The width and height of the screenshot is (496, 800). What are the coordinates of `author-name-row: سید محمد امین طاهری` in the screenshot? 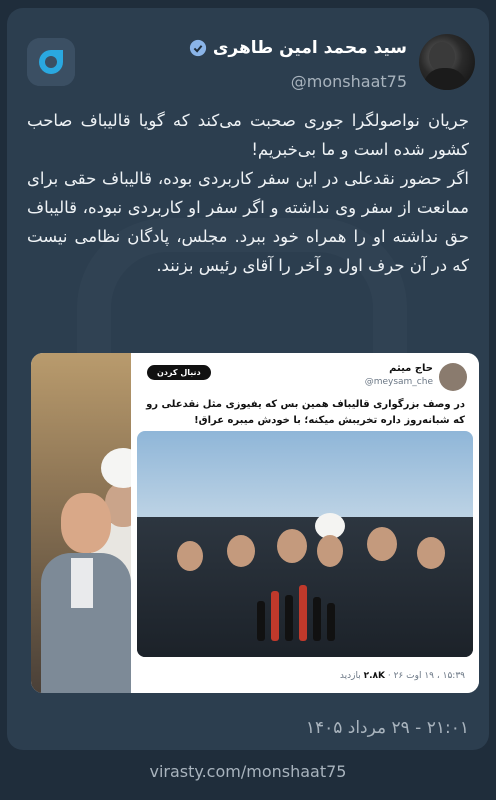 It's located at (298, 48).